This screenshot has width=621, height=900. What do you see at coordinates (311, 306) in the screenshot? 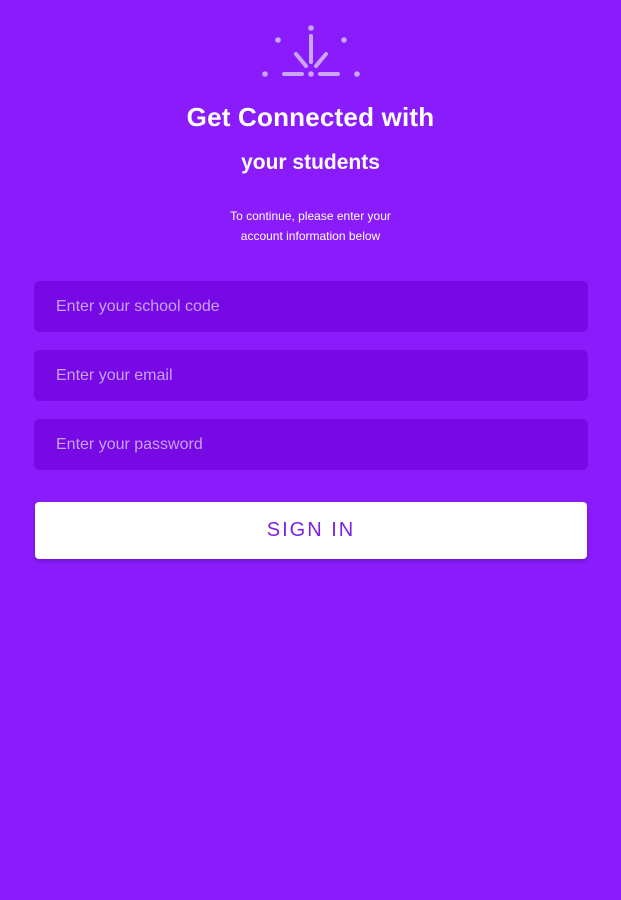
I see `school-code-input` at bounding box center [311, 306].